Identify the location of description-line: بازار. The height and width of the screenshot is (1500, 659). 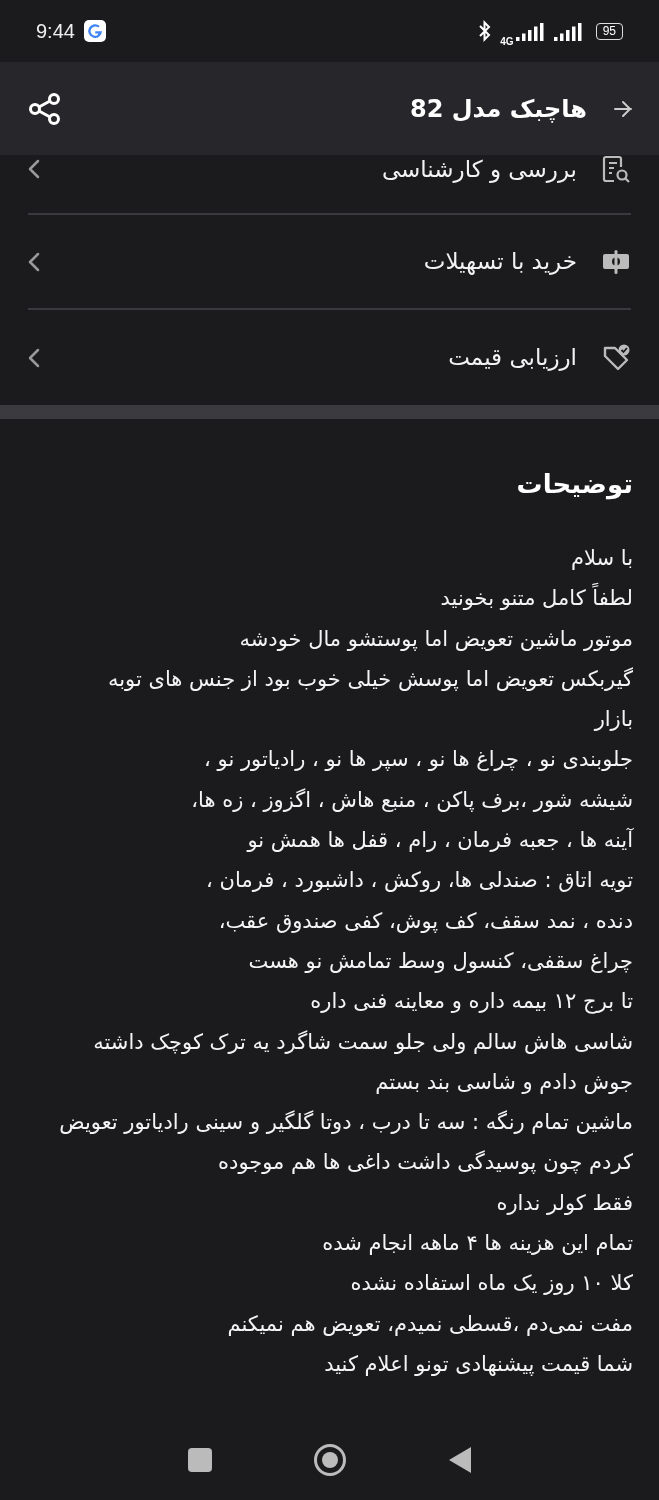
(613, 720).